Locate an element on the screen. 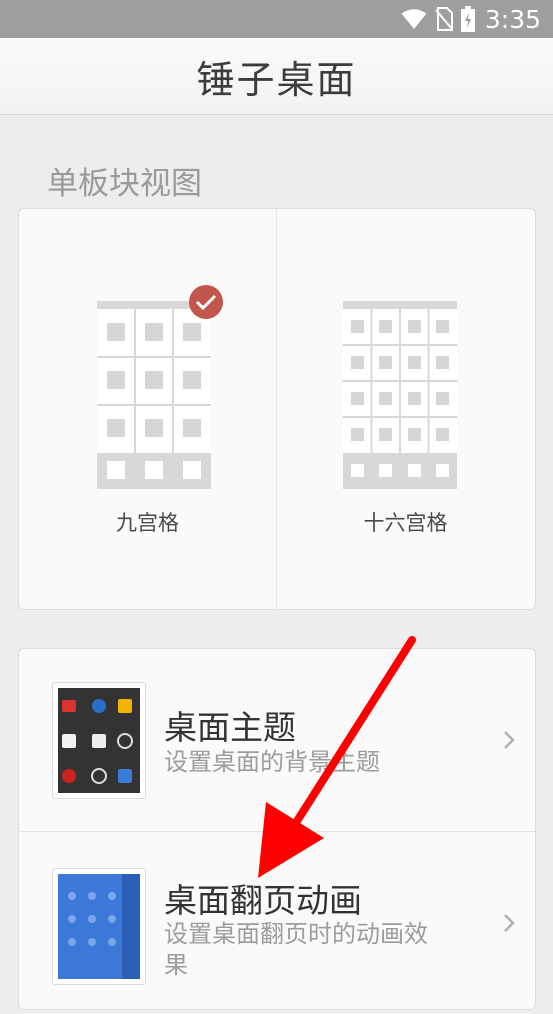  grid-option-label: 十六宫格 is located at coordinates (405, 523).